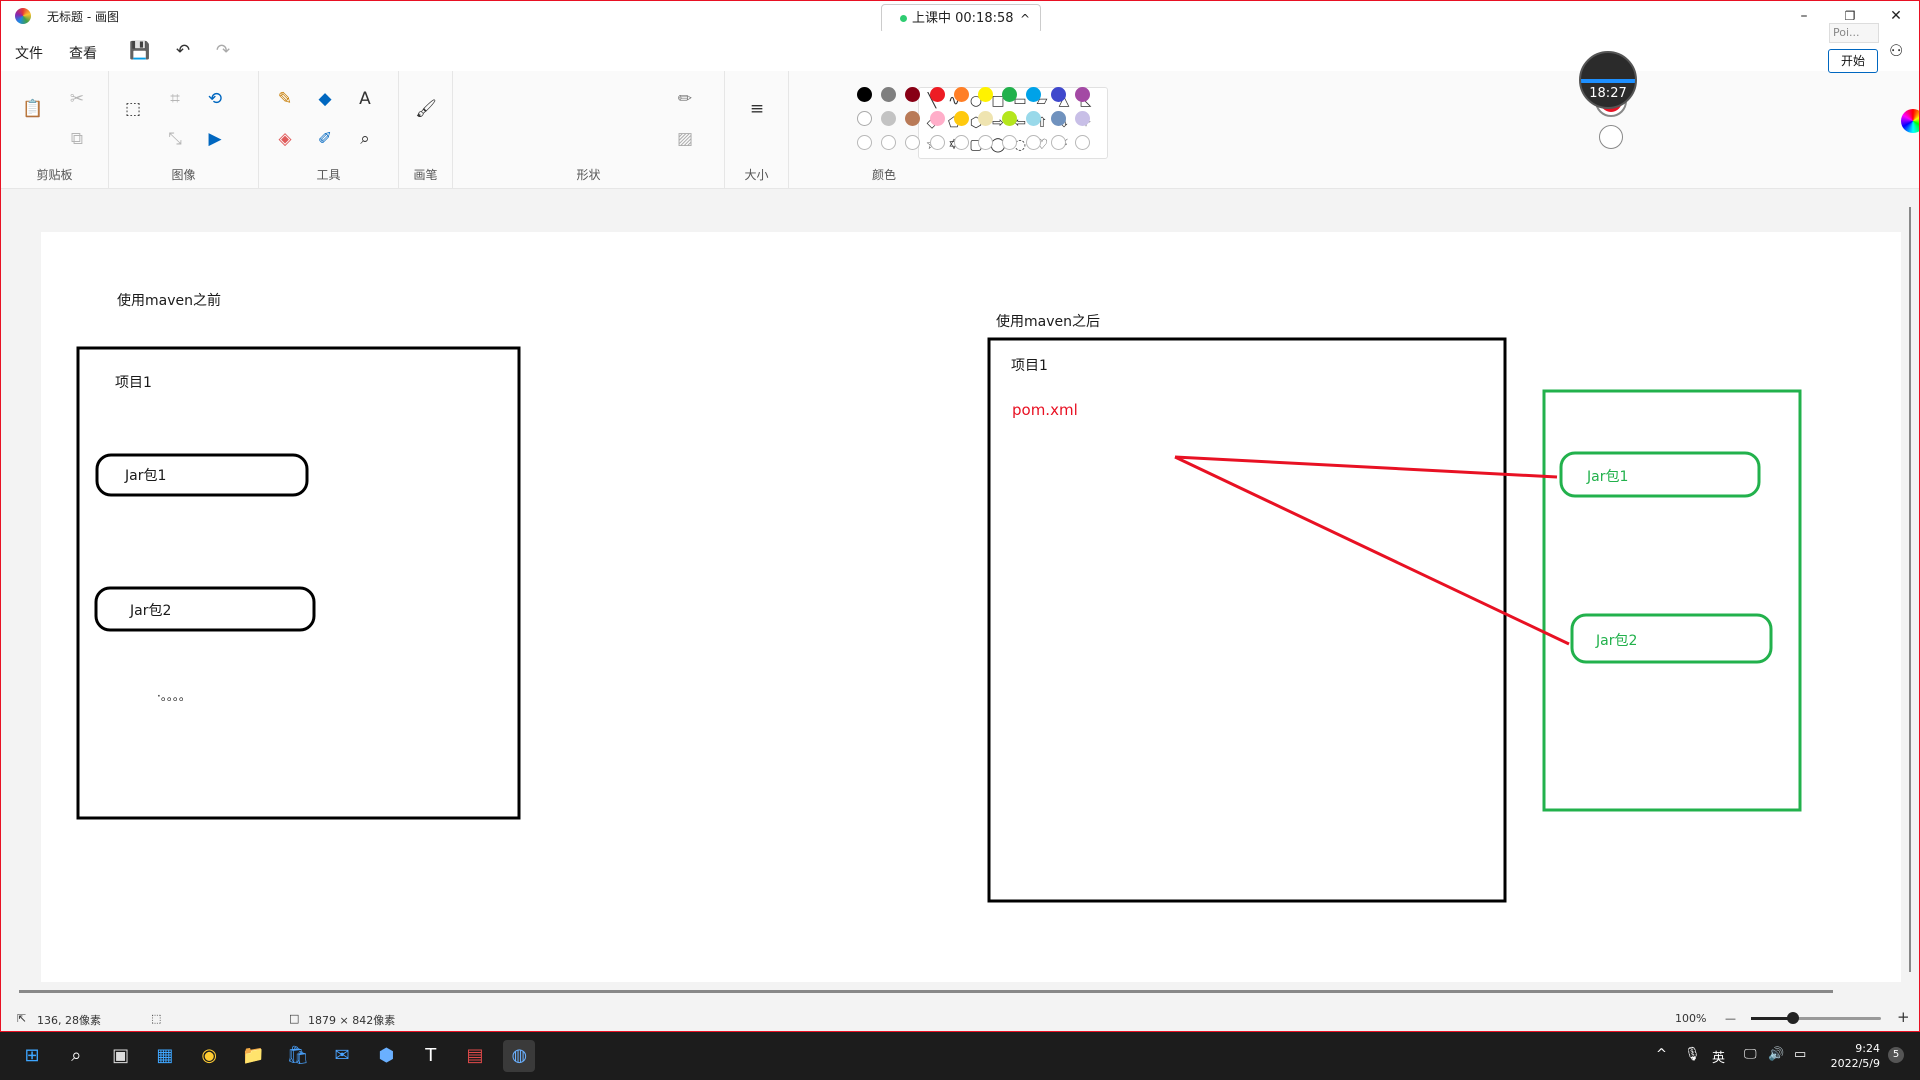  What do you see at coordinates (1903, 1017) in the screenshot?
I see `zoom-in-button: +` at bounding box center [1903, 1017].